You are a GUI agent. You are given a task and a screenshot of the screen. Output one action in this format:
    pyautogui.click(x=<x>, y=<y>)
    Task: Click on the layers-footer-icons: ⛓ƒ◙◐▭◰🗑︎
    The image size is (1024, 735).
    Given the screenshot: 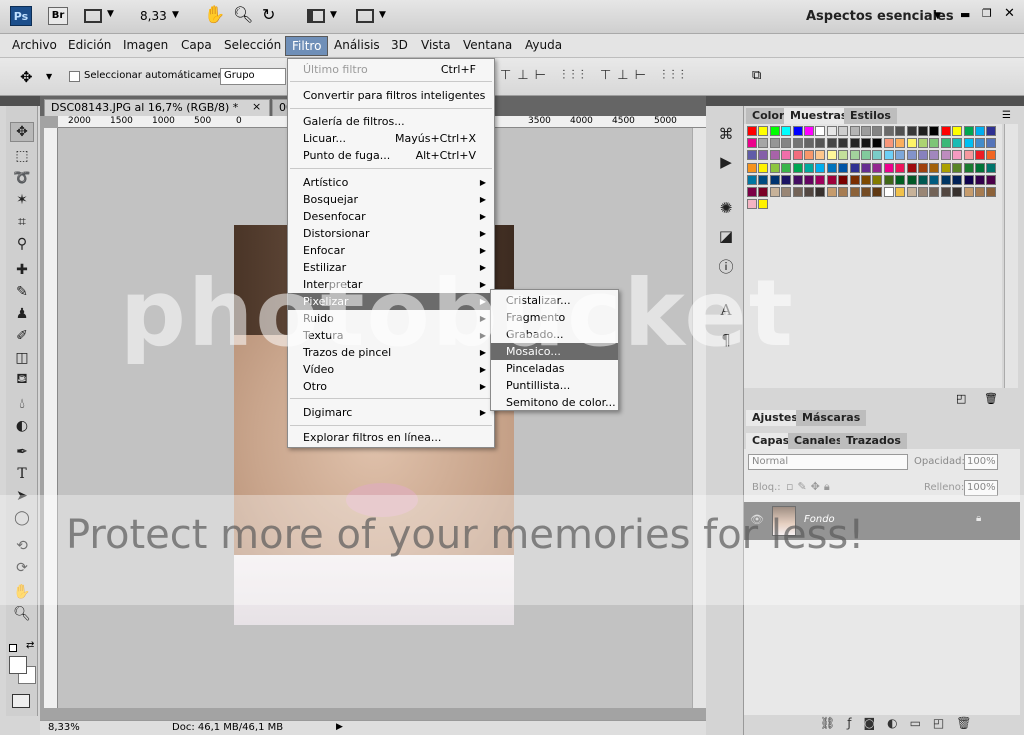 What is the action you would take?
    pyautogui.click(x=901, y=723)
    